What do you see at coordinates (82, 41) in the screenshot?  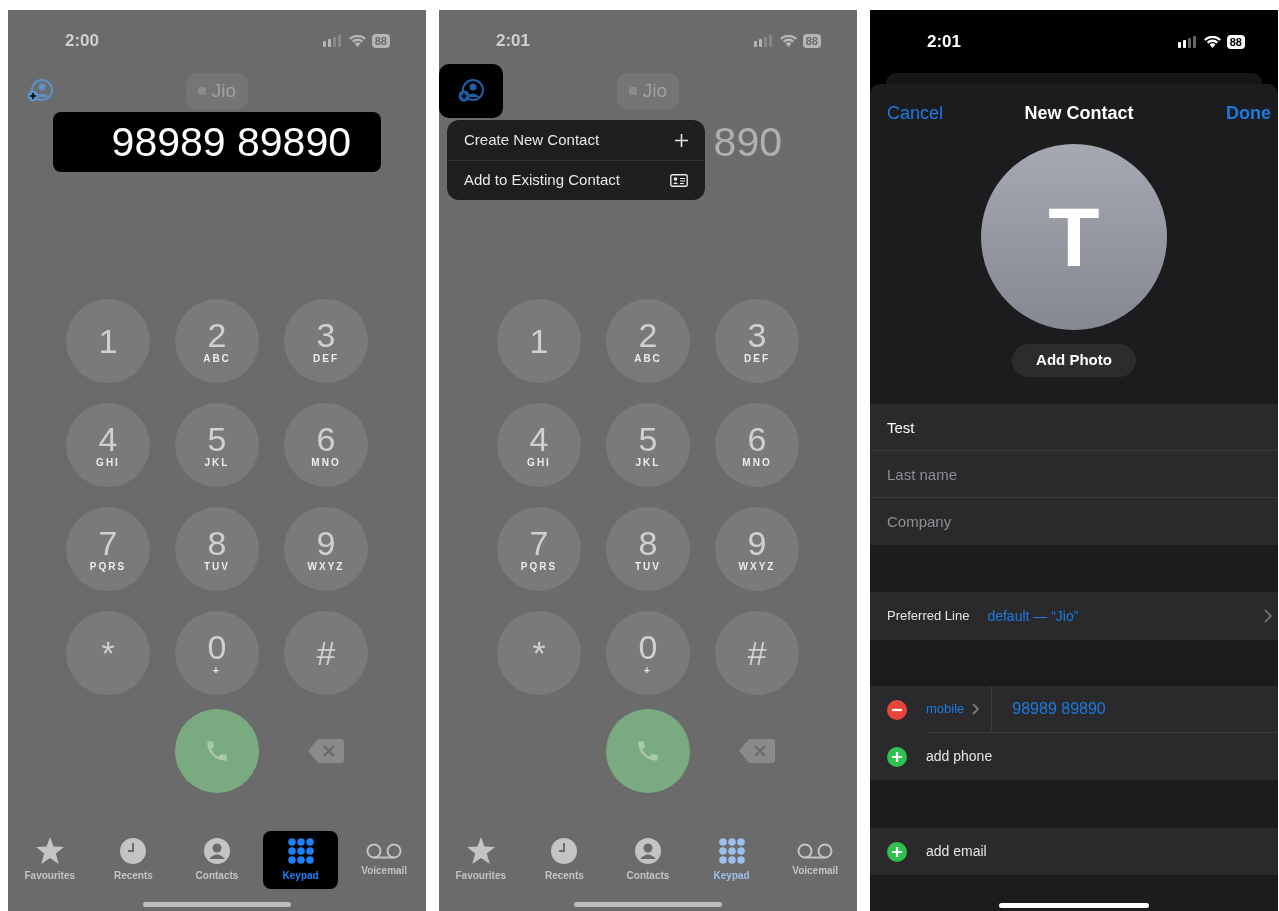 I see `status-time: 2:00` at bounding box center [82, 41].